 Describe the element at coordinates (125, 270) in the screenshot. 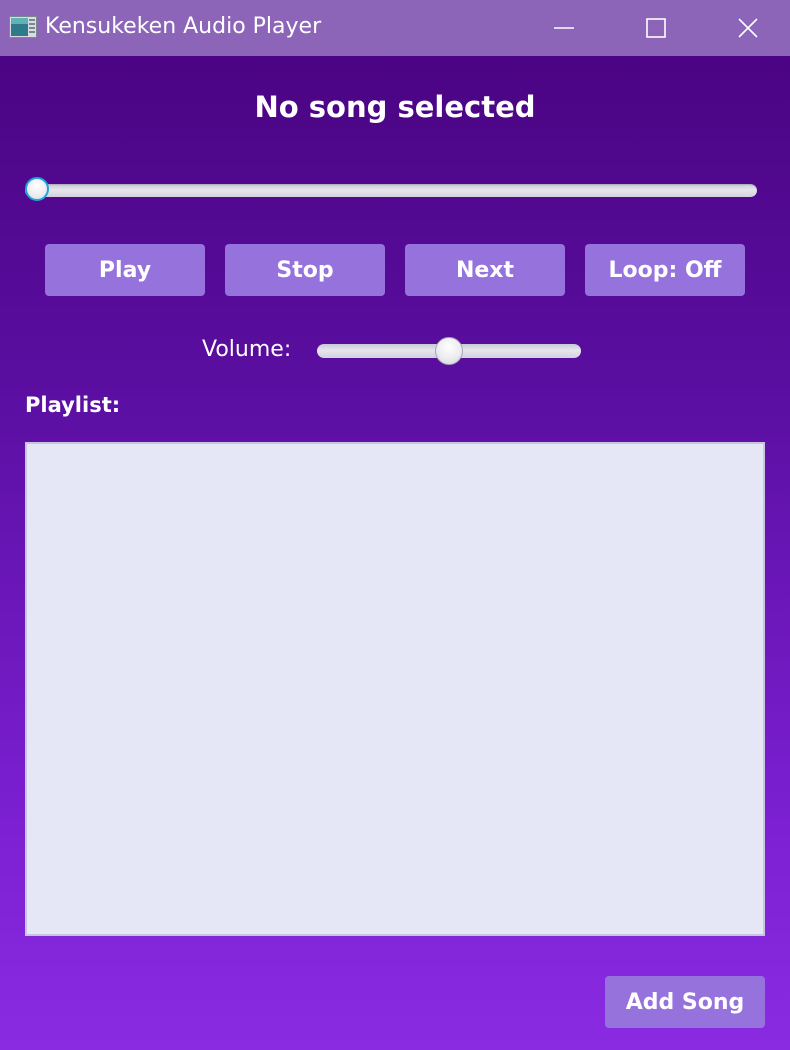

I see `play-button: Play` at that location.